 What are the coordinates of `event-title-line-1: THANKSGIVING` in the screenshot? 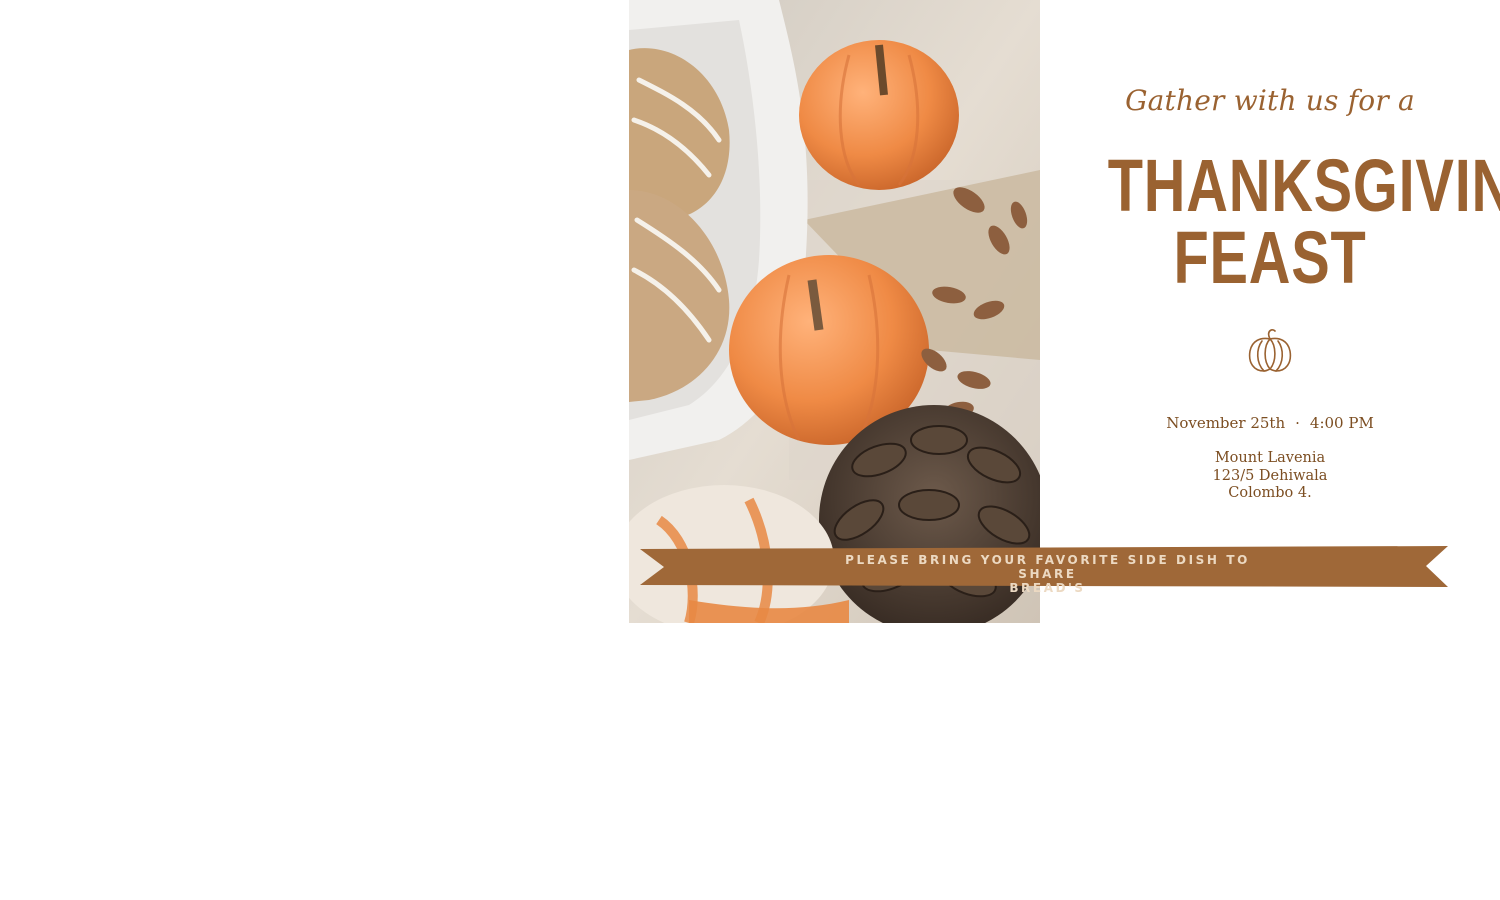 It's located at (1303, 185).